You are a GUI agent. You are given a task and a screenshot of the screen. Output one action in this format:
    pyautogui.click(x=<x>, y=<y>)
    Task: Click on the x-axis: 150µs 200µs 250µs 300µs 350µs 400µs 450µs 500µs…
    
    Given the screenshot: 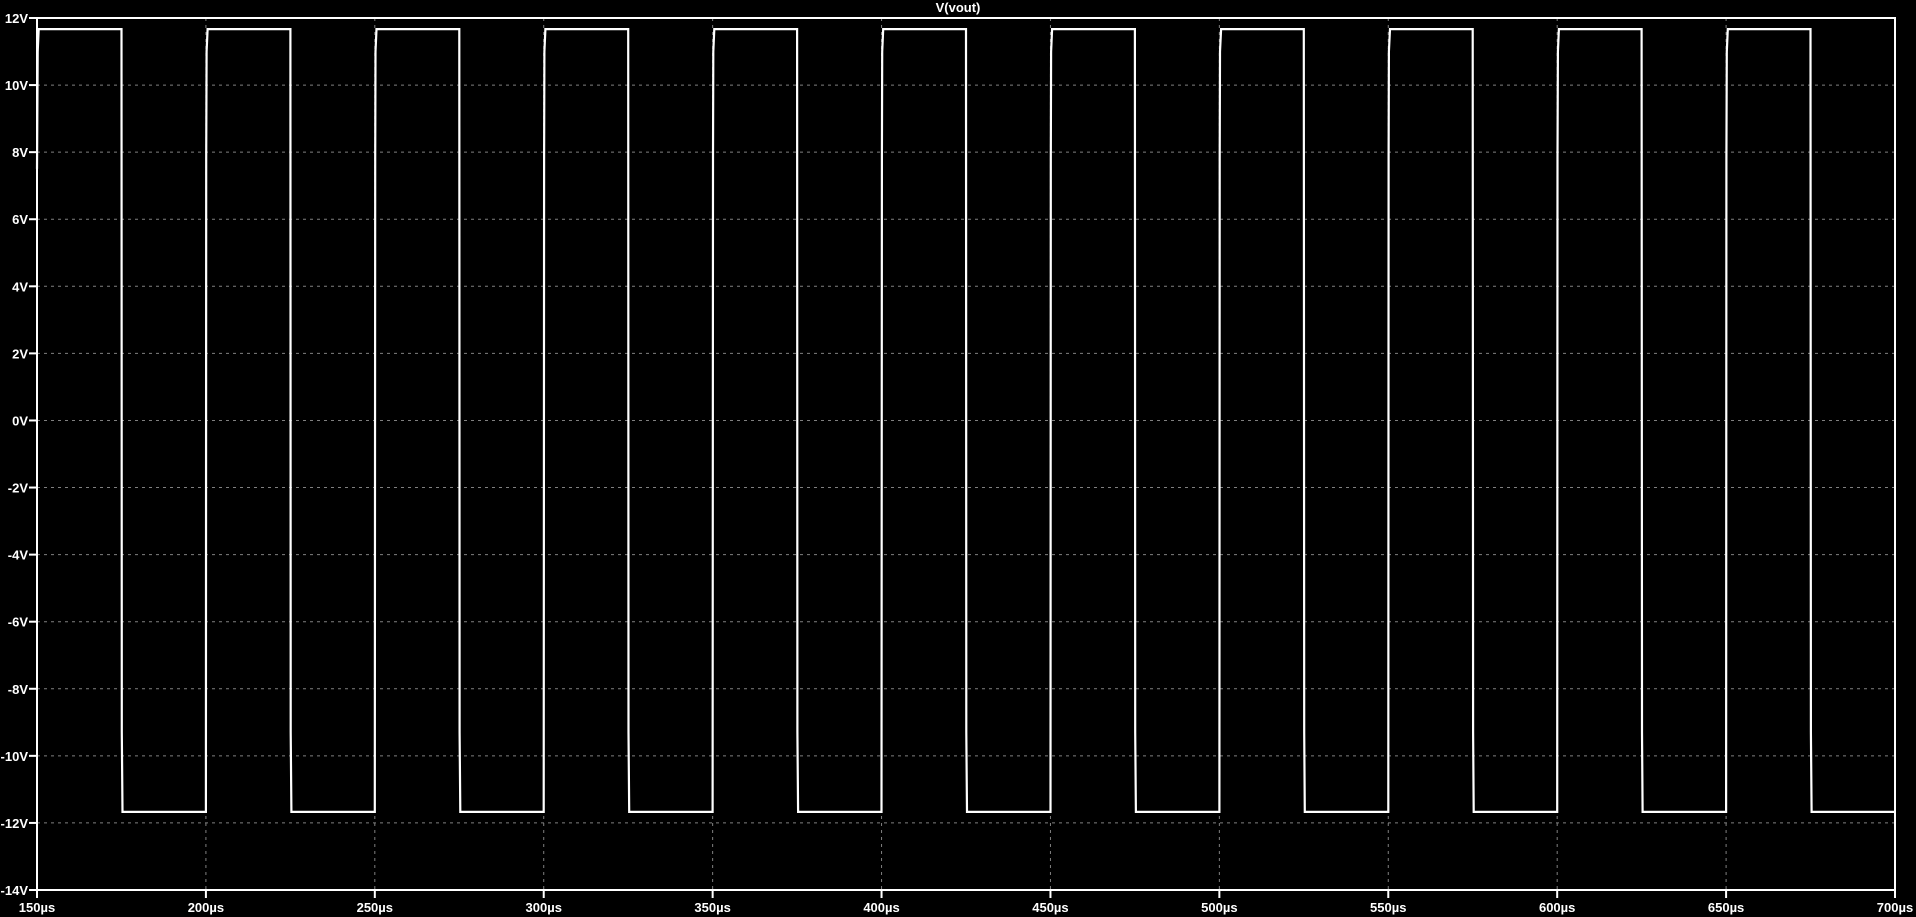 What is the action you would take?
    pyautogui.click(x=966, y=902)
    